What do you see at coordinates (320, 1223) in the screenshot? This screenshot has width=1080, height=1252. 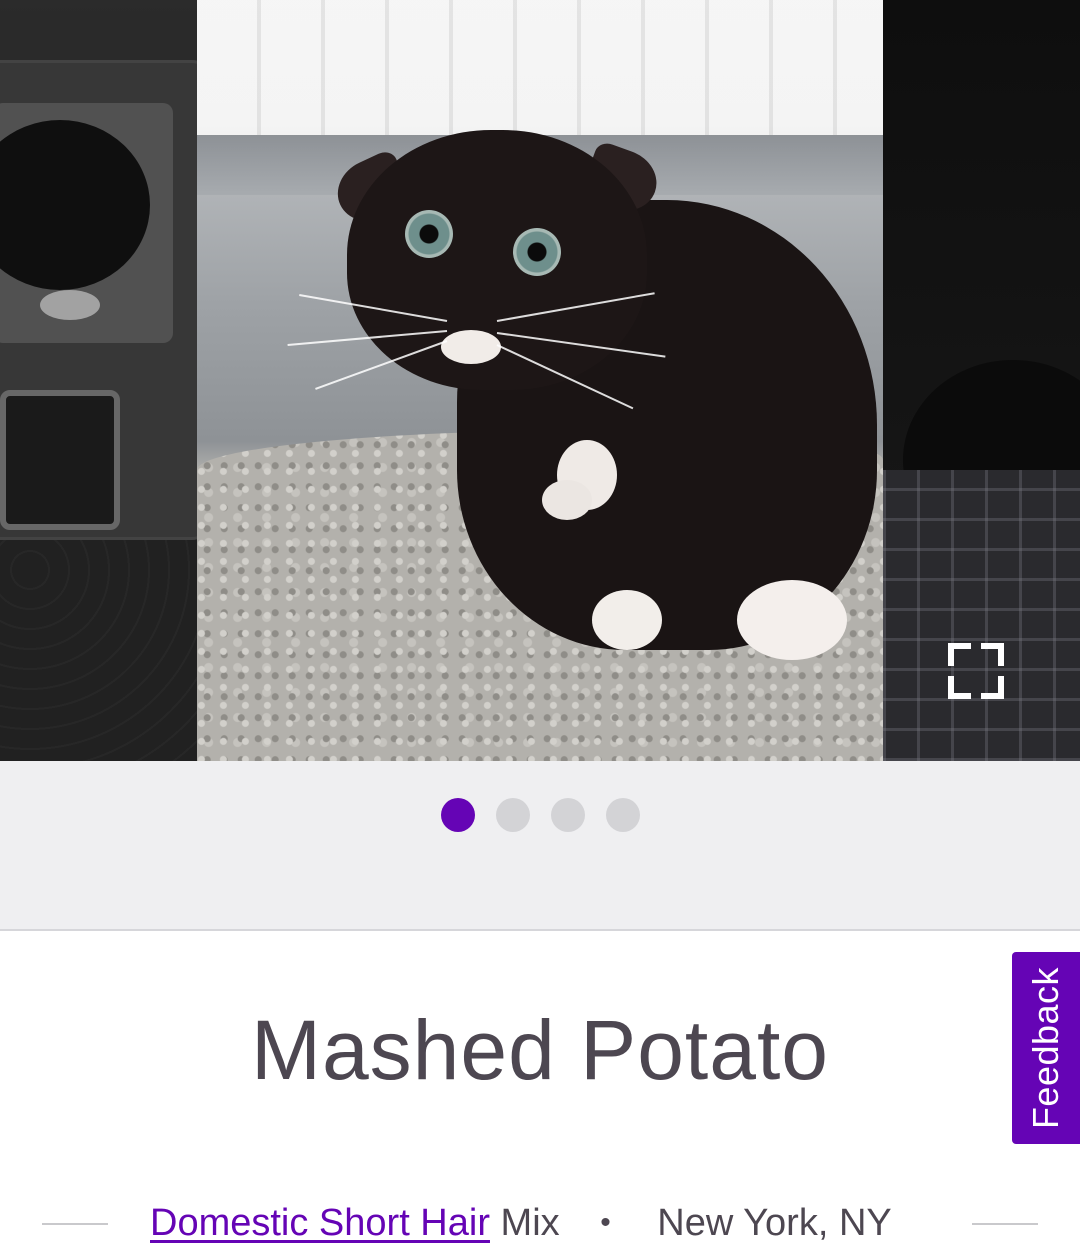 I see `breed-link: Domestic Short Hair` at bounding box center [320, 1223].